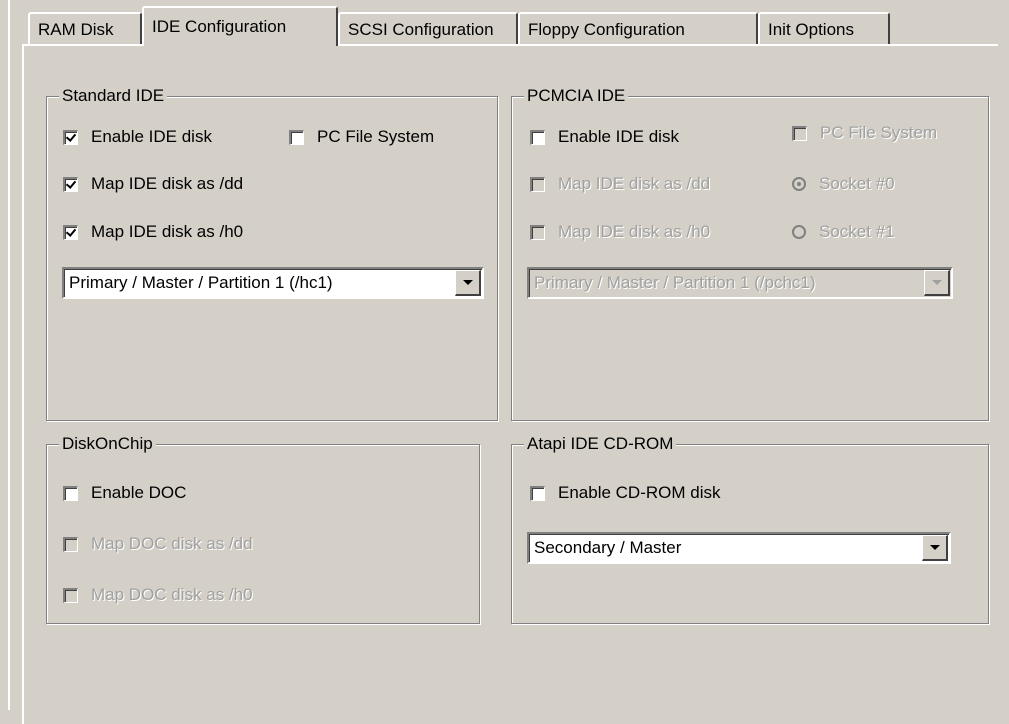  I want to click on pcmcia-enable-ide-checkbox: Enable IDE disk, so click(604, 137).